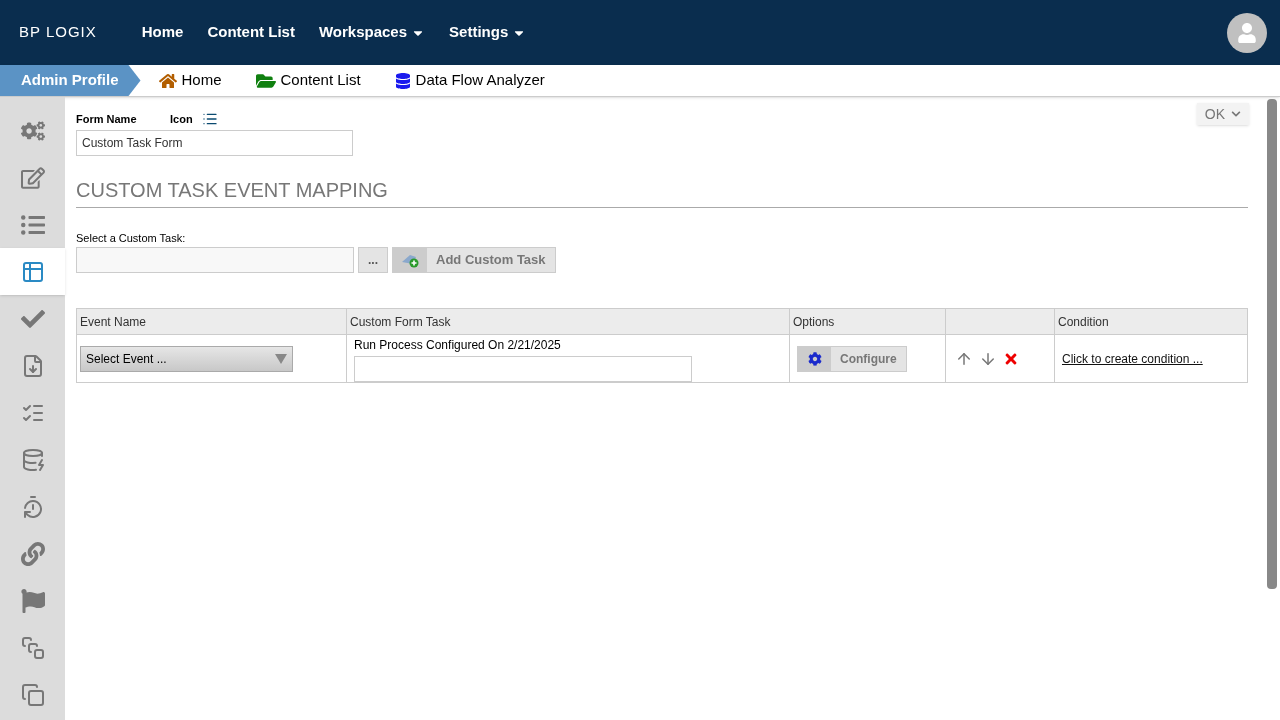 This screenshot has width=1280, height=720. What do you see at coordinates (372, 32) in the screenshot?
I see `nav-link: Workspaces` at bounding box center [372, 32].